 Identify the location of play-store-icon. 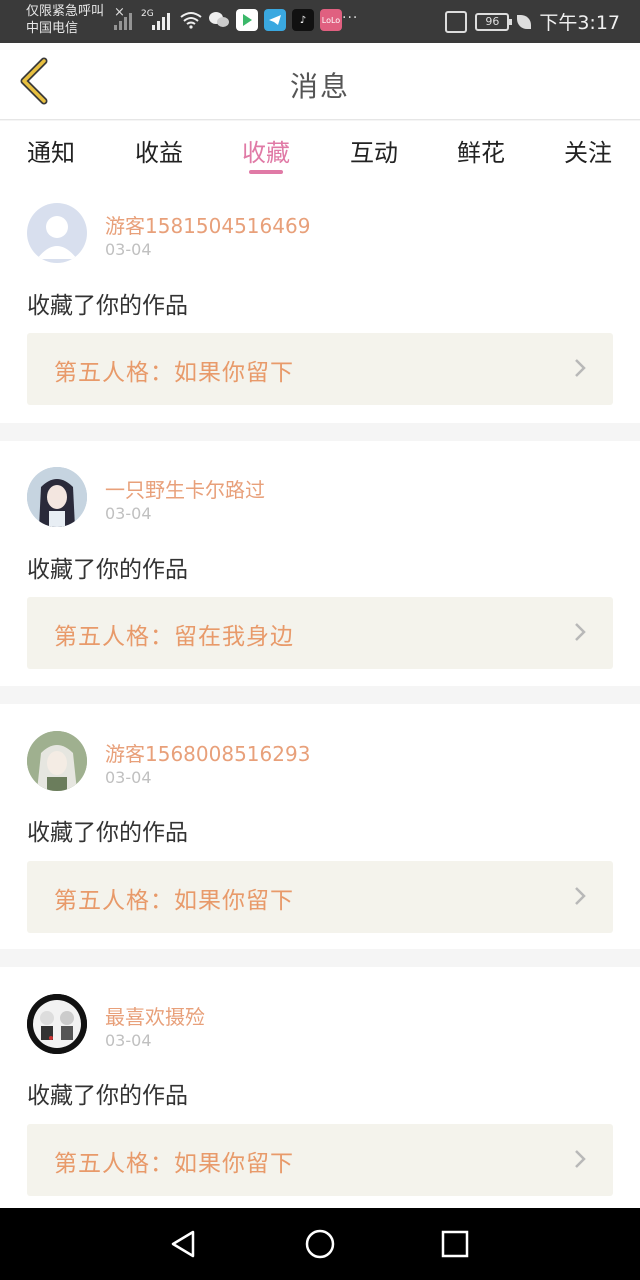
(247, 20).